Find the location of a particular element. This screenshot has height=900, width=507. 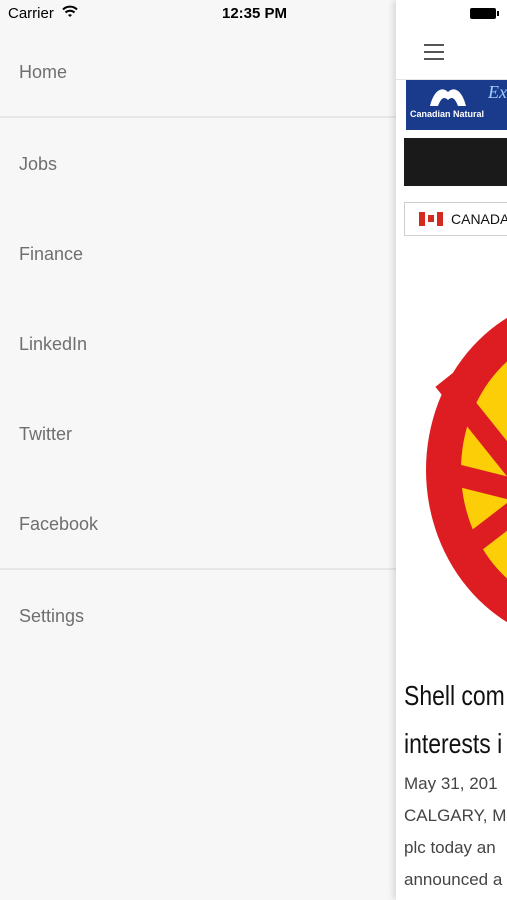

shell-logo-image is located at coordinates (466, 470).